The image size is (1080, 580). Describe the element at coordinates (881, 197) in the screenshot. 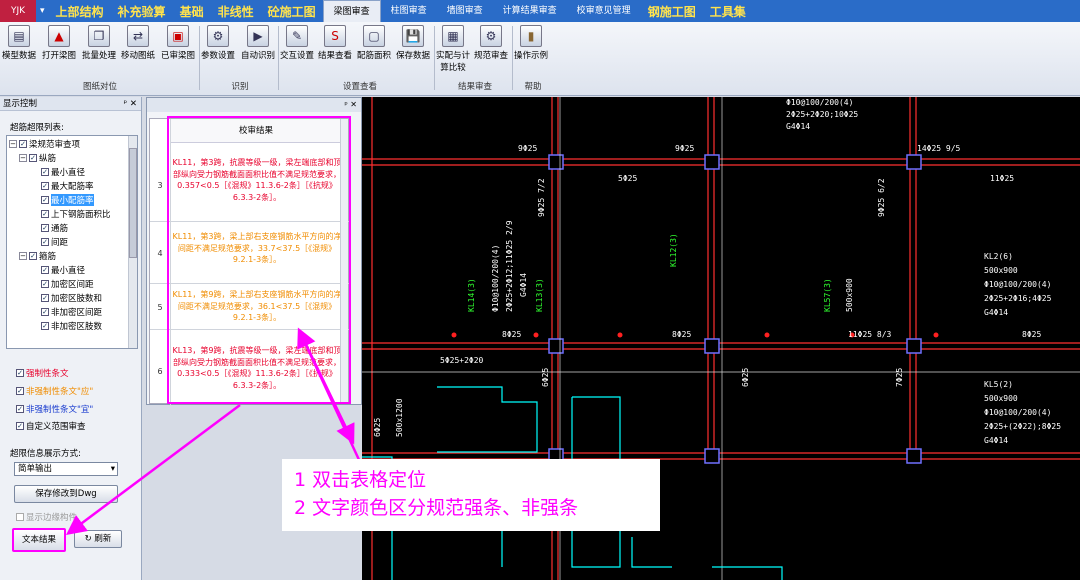

I see `cad-label: 9Φ25 6/2` at that location.